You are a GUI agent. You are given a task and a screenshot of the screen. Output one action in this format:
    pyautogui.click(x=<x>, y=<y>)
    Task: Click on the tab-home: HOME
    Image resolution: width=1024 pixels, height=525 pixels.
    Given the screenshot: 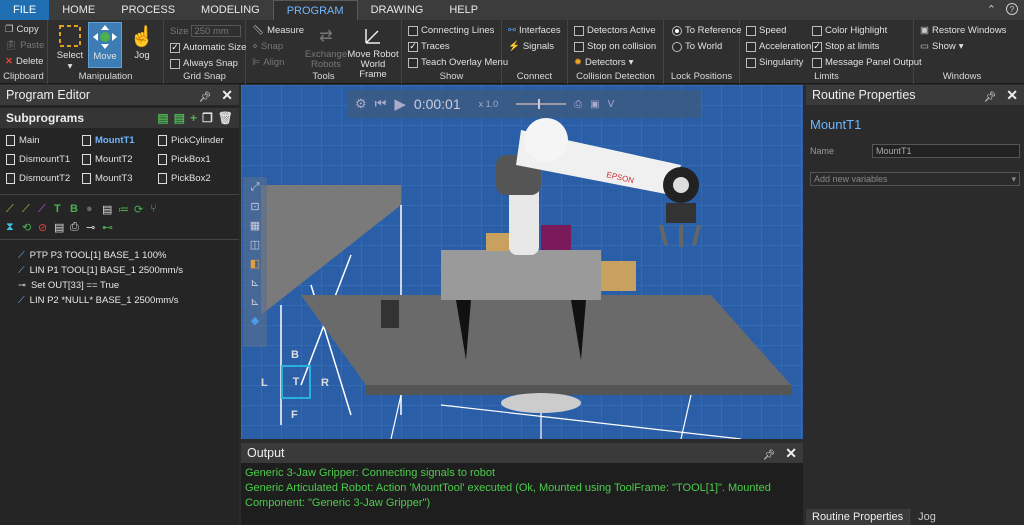 What is the action you would take?
    pyautogui.click(x=78, y=10)
    